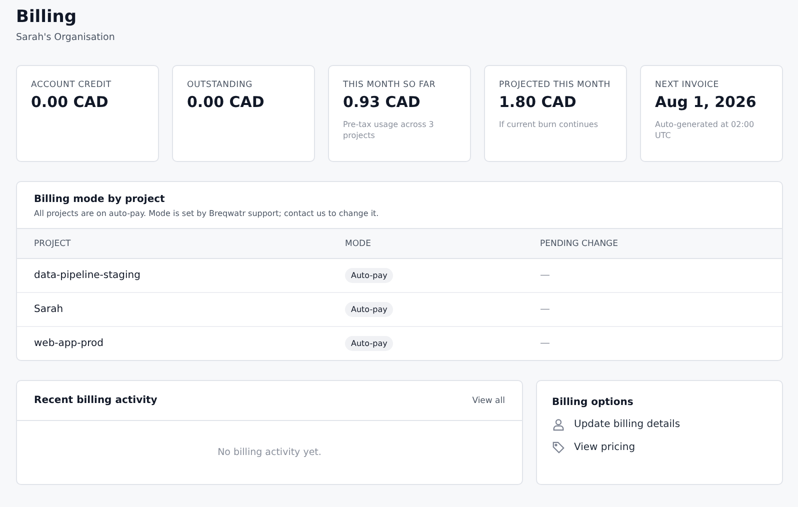  Describe the element at coordinates (488, 401) in the screenshot. I see `view-all-link: View all` at that location.